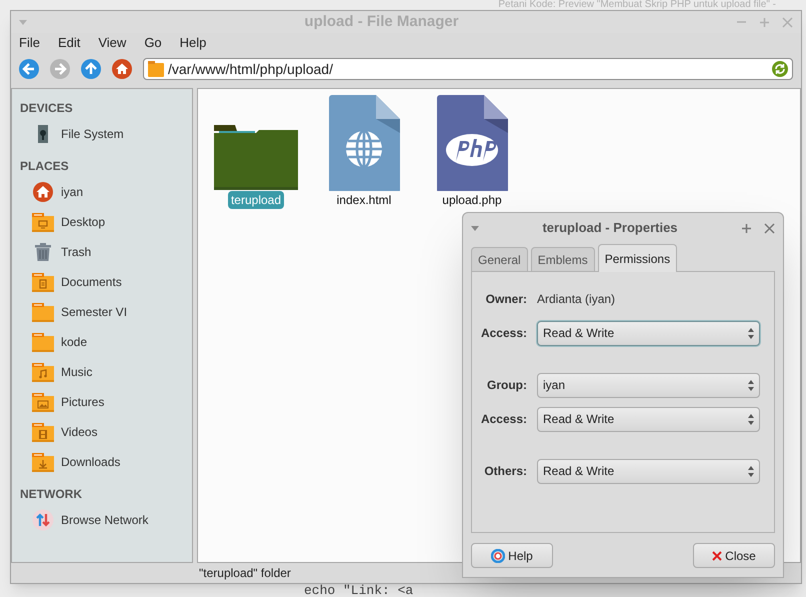 The width and height of the screenshot is (806, 597). I want to click on background-window-title: Petani Kode: Preview "Membuat Skrip PHP untuk upload file" -, so click(637, 5).